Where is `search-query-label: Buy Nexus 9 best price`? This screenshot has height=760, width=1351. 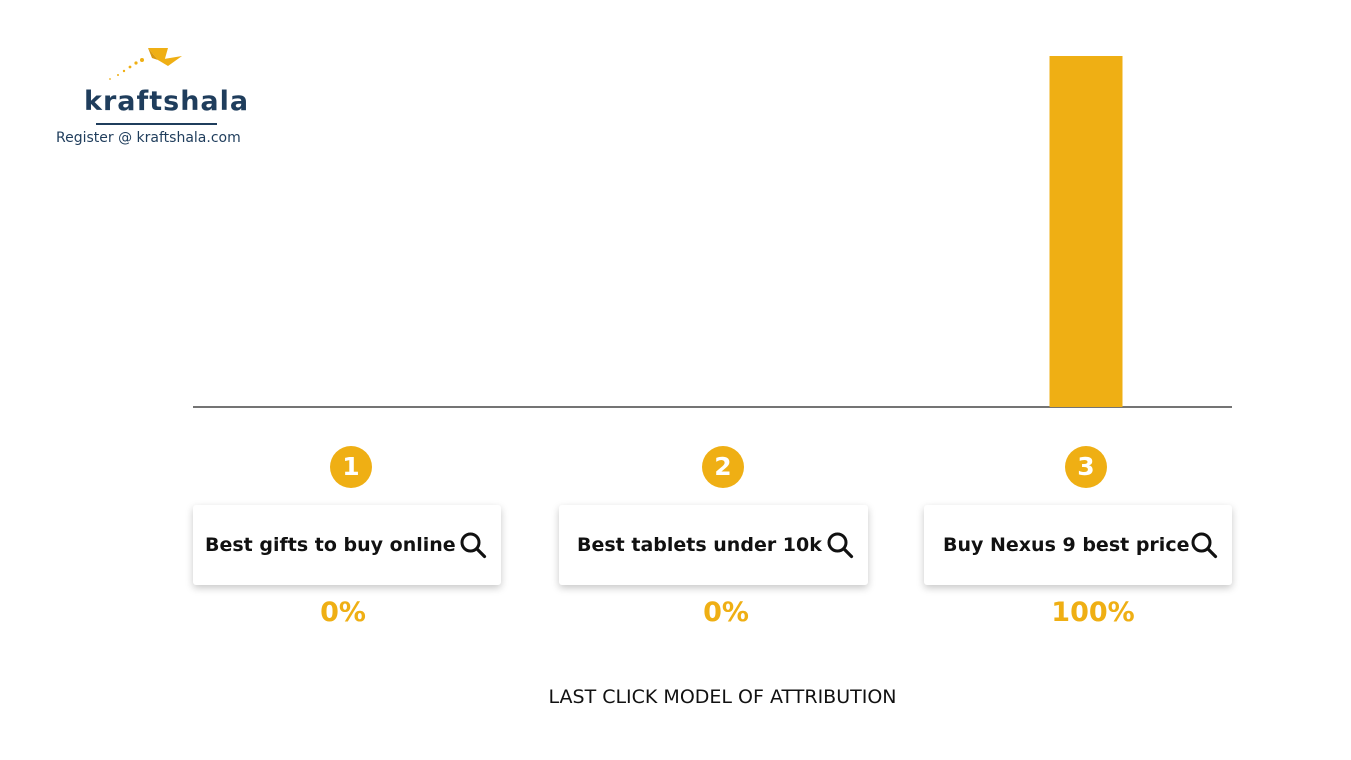 search-query-label: Buy Nexus 9 best price is located at coordinates (1066, 545).